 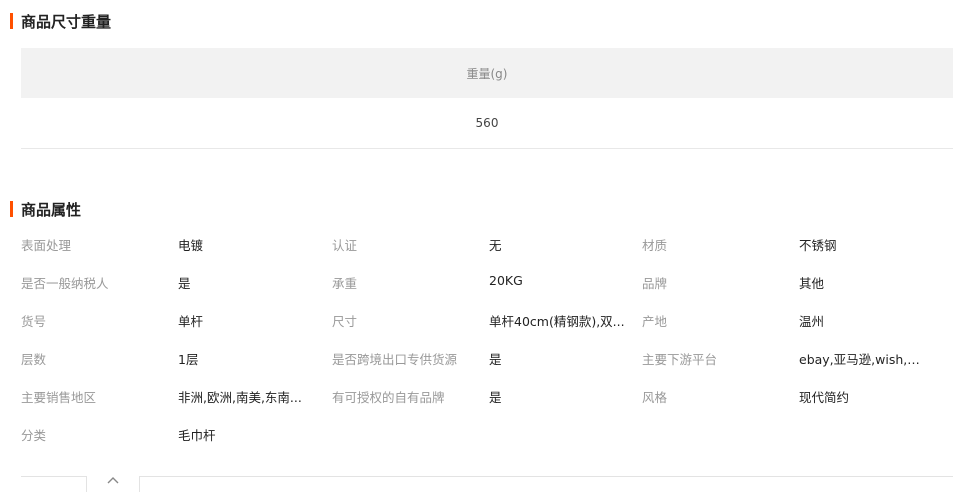 What do you see at coordinates (812, 283) in the screenshot?
I see `attribute-value: 其他` at bounding box center [812, 283].